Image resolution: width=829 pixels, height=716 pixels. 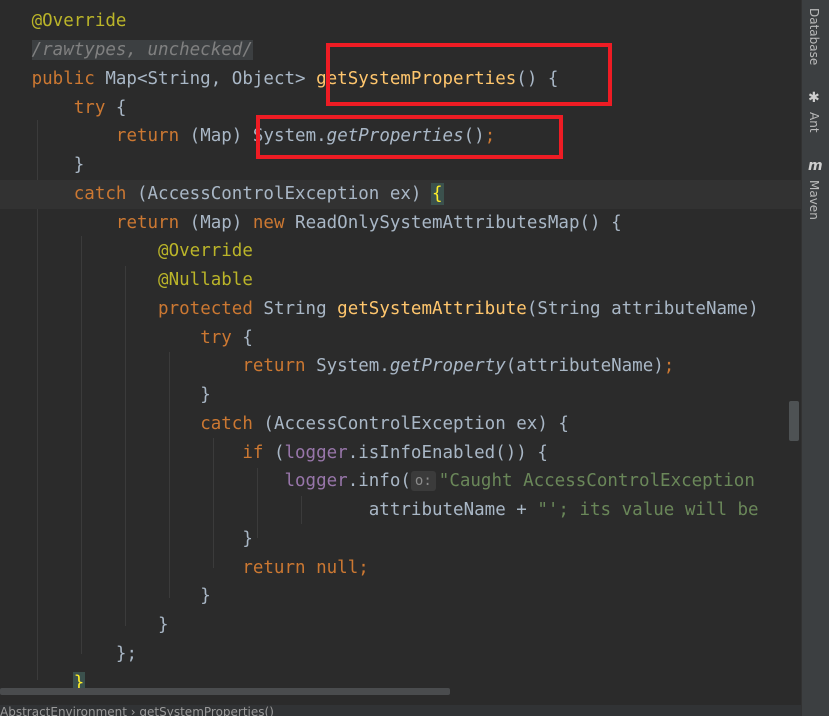 I want to click on tool-window-maven: m Maven, so click(x=815, y=196).